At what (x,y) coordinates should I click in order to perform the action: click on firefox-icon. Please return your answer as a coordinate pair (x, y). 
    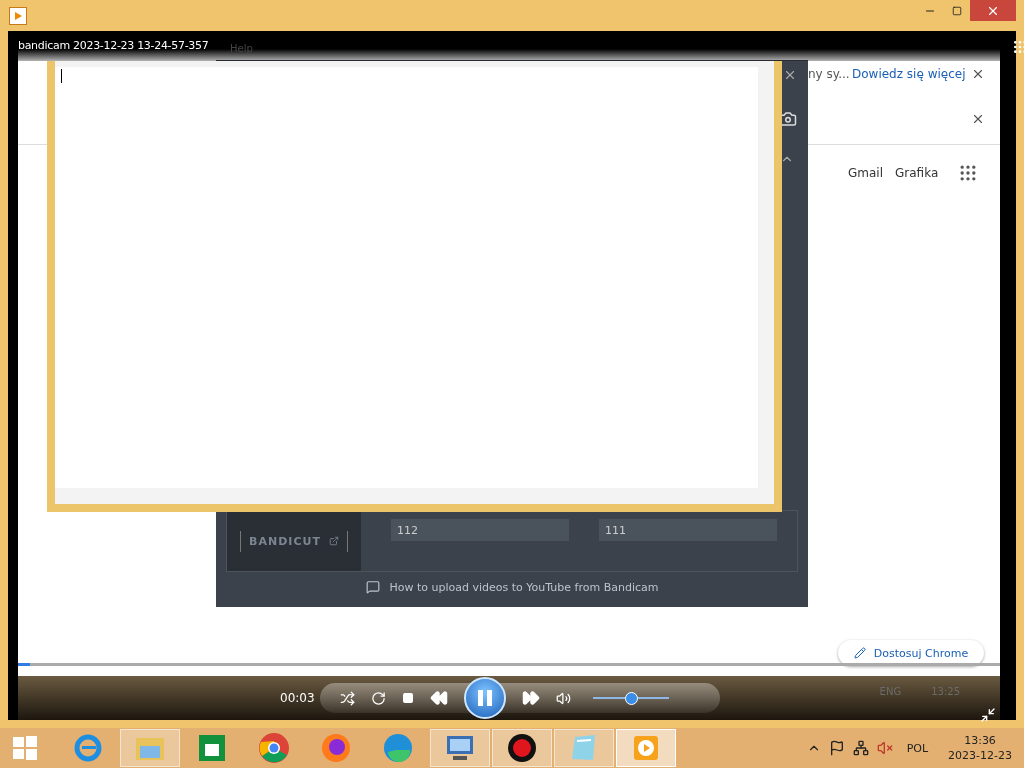
    Looking at the image, I should click on (336, 748).